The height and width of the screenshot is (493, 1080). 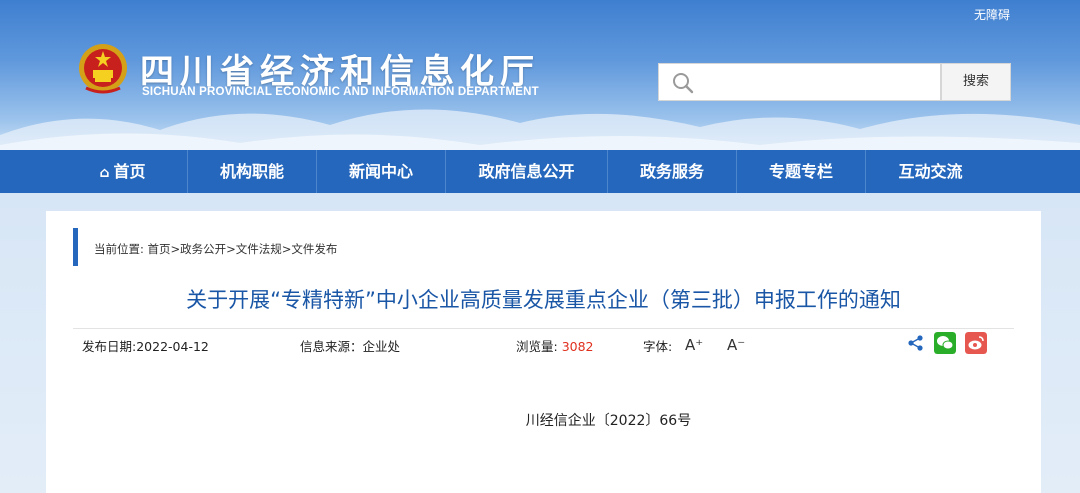 What do you see at coordinates (145, 346) in the screenshot?
I see `publish-date: 发布日期:2022-04-12` at bounding box center [145, 346].